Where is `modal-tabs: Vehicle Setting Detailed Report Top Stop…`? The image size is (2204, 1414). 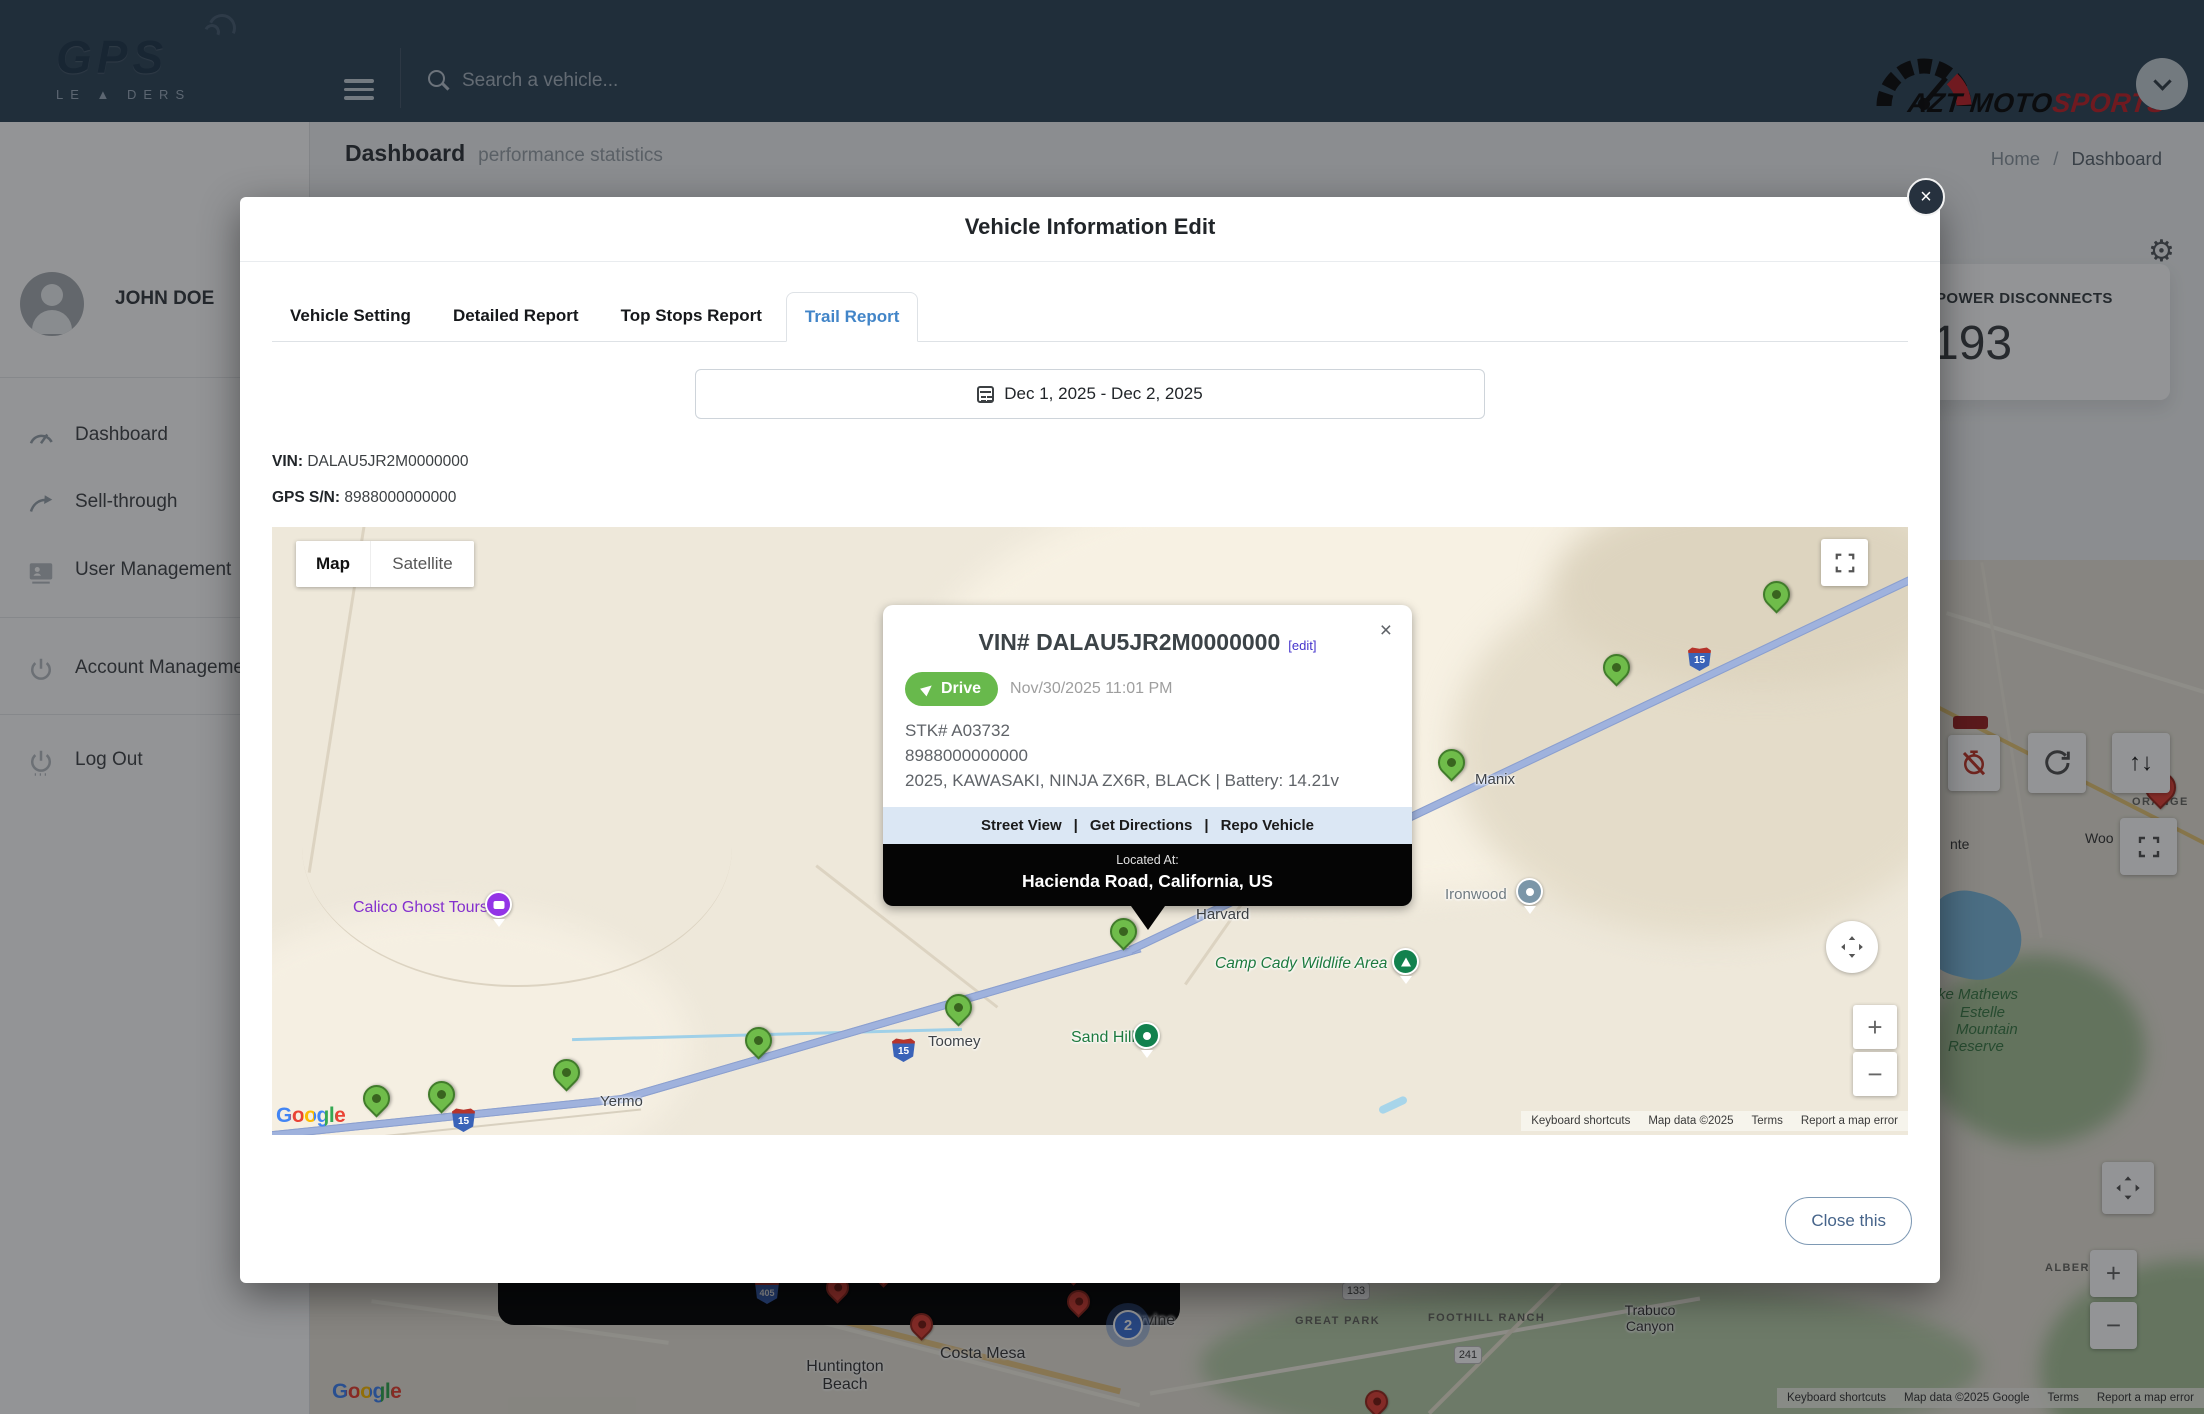
modal-tabs: Vehicle Setting Detailed Report Top Stop… is located at coordinates (1090, 317).